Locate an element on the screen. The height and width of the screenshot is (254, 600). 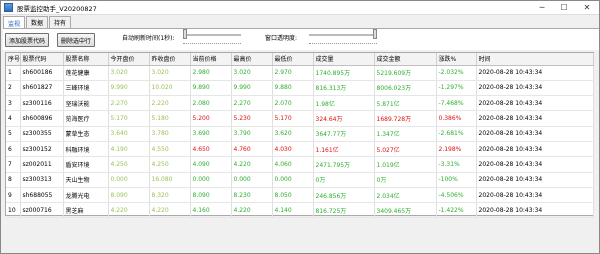
column-header: 序号 is located at coordinates (13, 59).